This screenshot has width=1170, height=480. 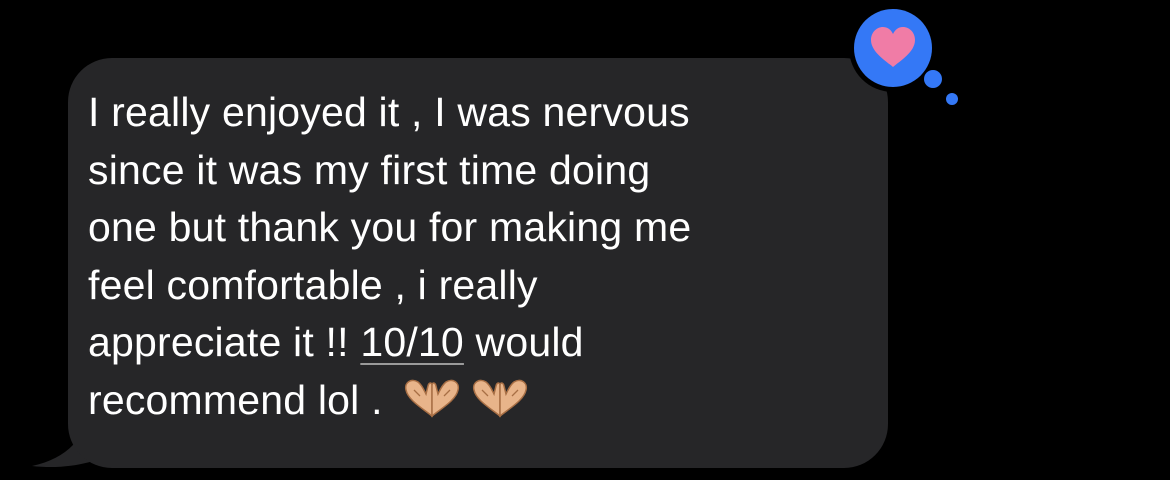 I want to click on tapback-tail-small, so click(x=952, y=99).